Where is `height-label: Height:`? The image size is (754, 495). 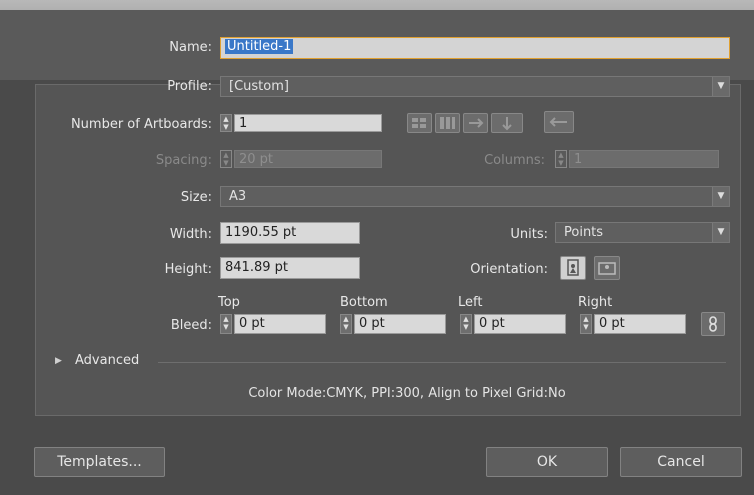
height-label: Height: is located at coordinates (188, 269).